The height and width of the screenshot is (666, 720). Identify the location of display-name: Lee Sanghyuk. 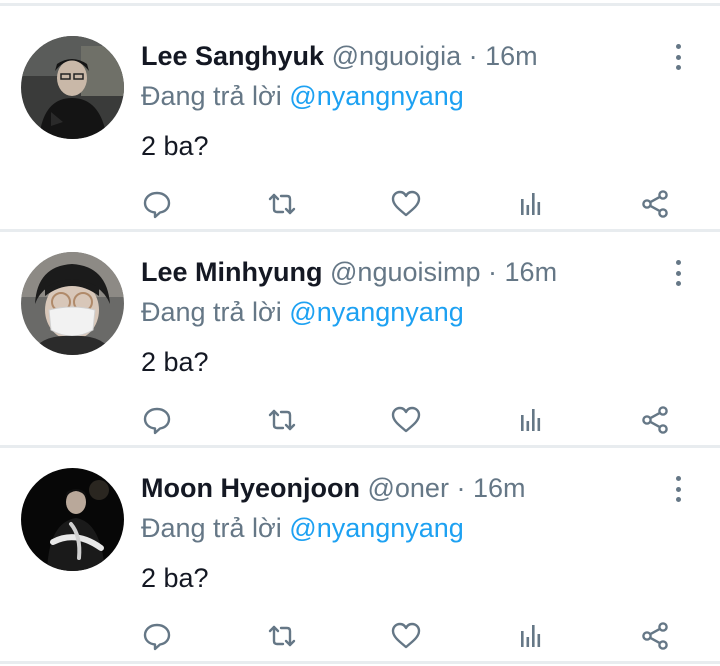
(232, 56).